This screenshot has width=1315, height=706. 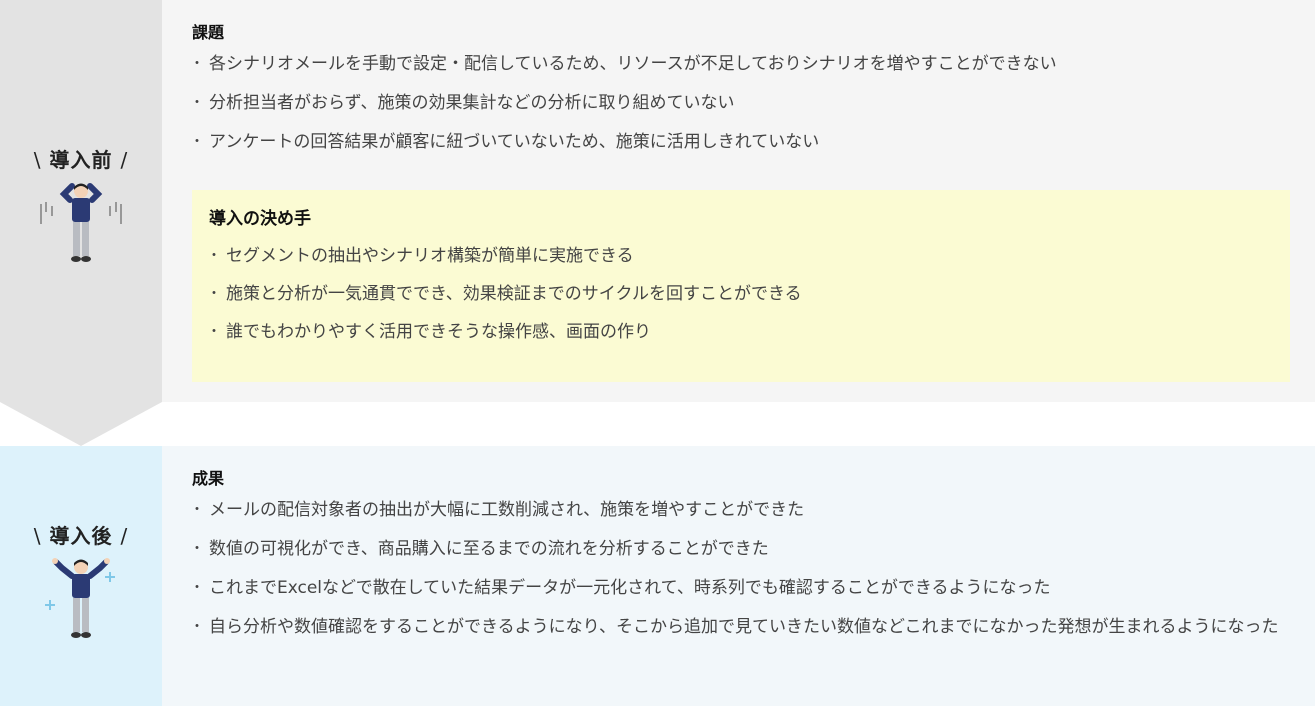 I want to click on after-label: \ 導入後 /, so click(x=81, y=536).